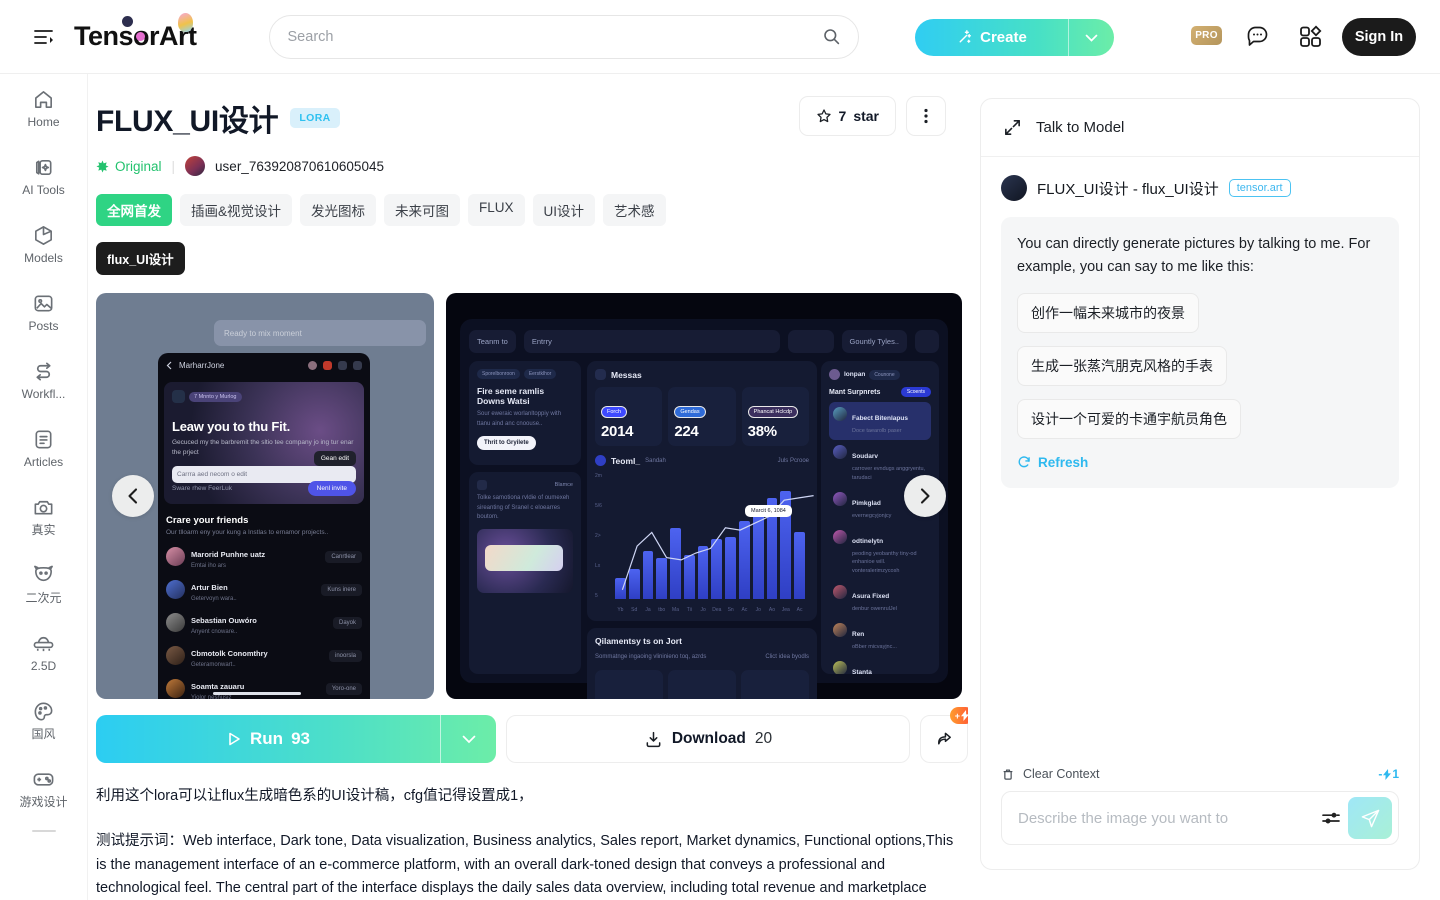 This screenshot has width=1440, height=900. I want to click on tag-item: 插画&视觉设计, so click(236, 210).